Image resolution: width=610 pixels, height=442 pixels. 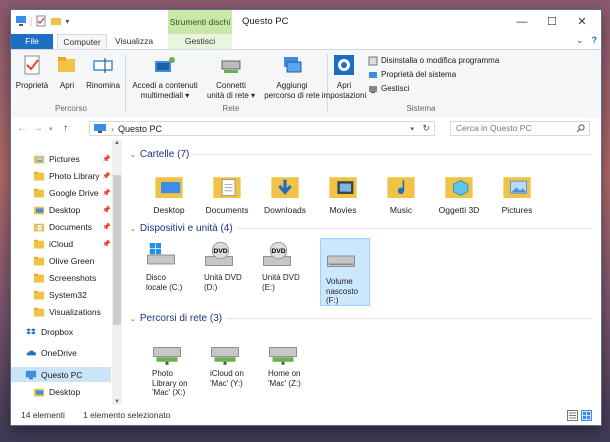 I want to click on details-view-icon, so click(x=572, y=415).